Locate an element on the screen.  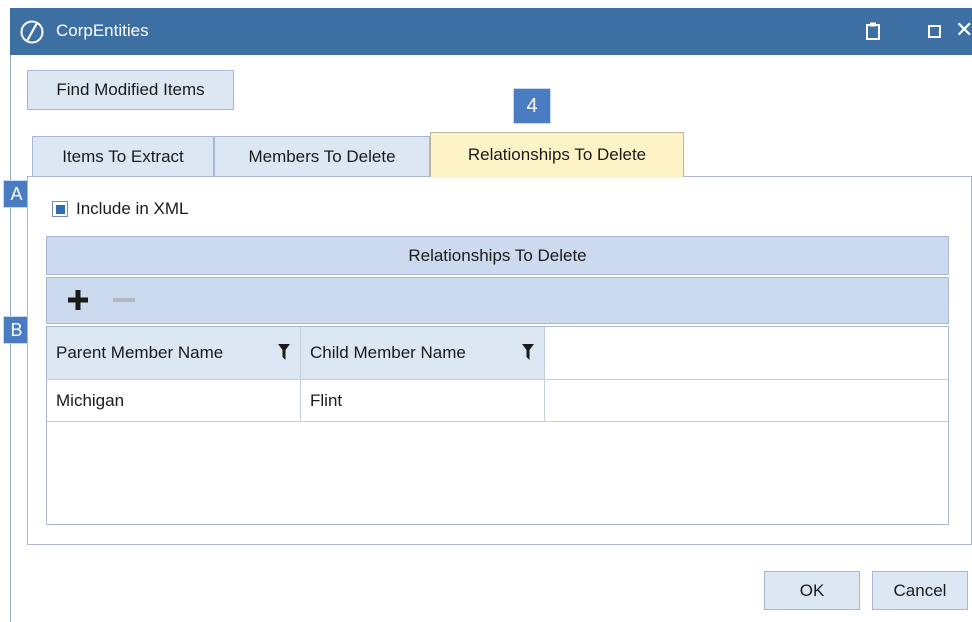
clipboard-icon is located at coordinates (873, 31).